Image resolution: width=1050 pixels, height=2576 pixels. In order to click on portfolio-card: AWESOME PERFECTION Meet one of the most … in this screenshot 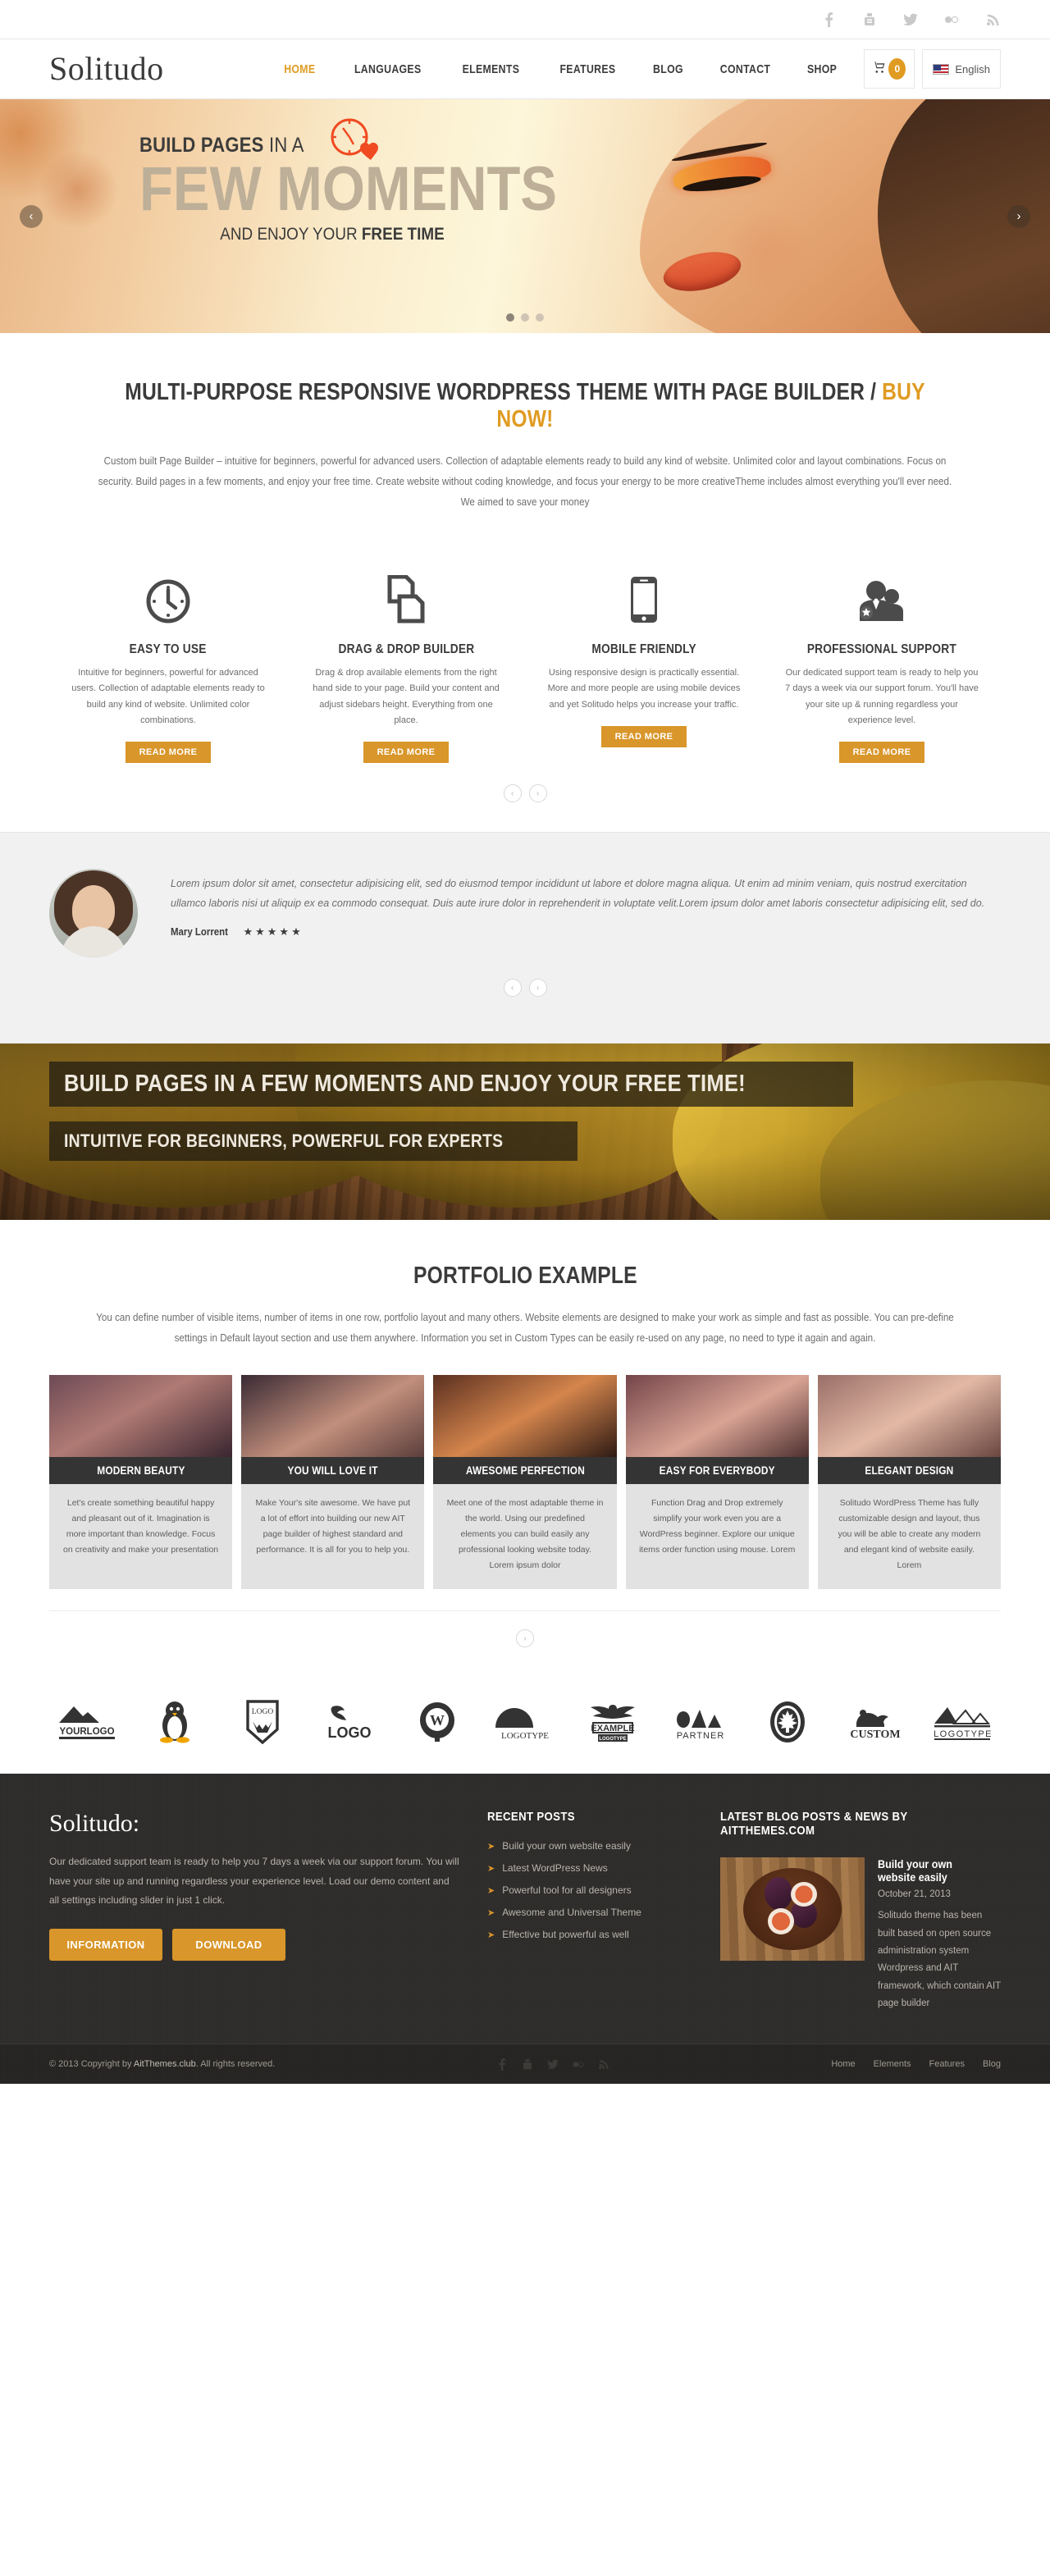, I will do `click(525, 1483)`.